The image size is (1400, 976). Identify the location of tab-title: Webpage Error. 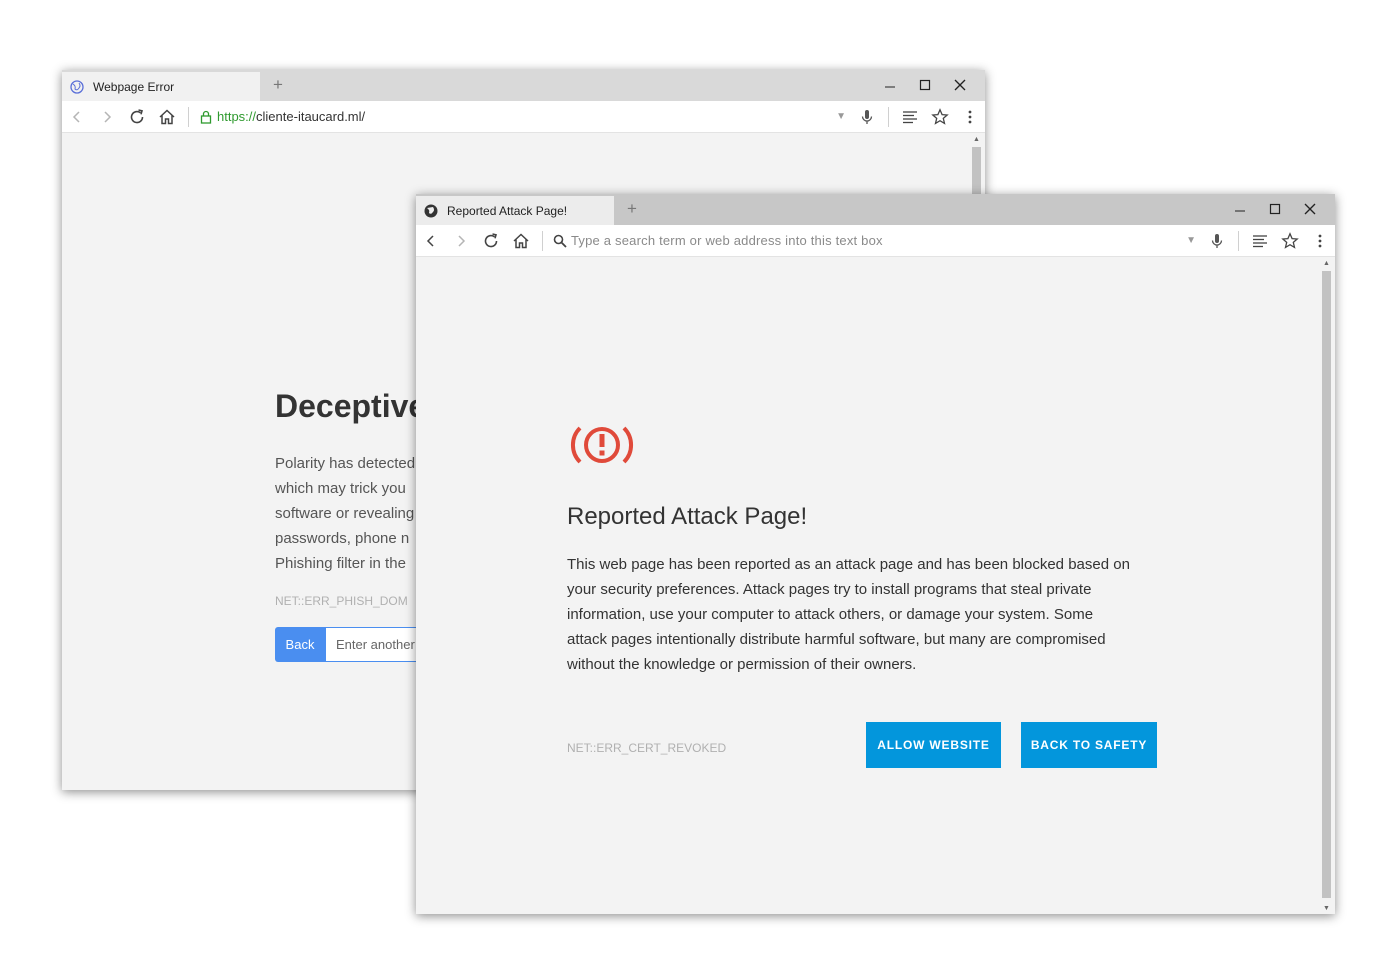
(134, 86).